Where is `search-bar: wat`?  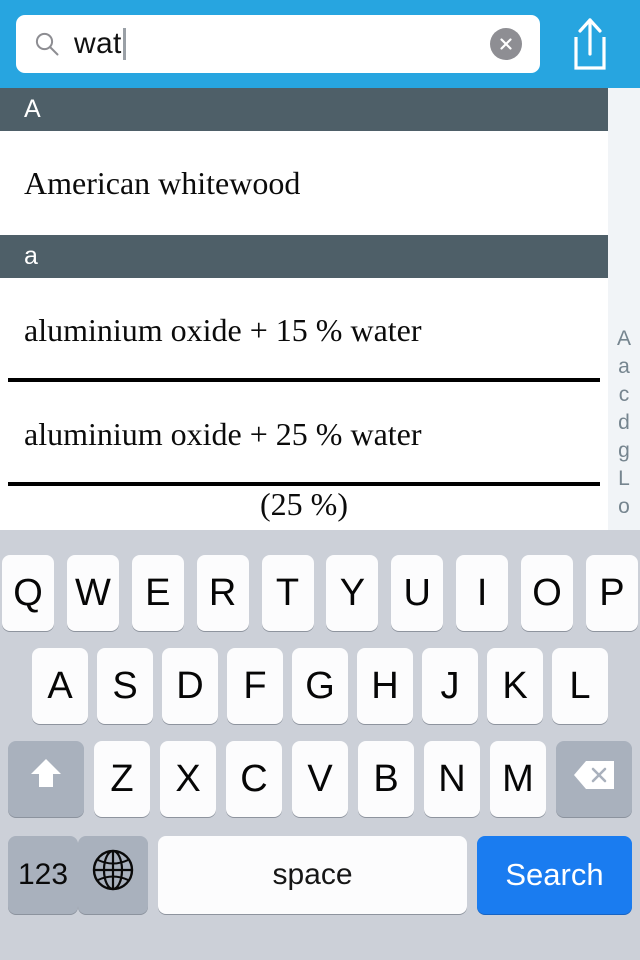 search-bar: wat is located at coordinates (320, 44).